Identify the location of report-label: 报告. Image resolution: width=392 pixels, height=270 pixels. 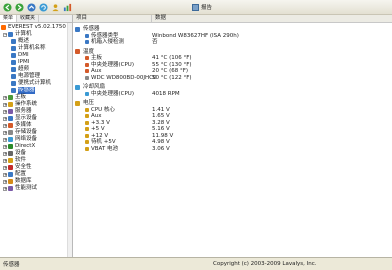
(207, 8).